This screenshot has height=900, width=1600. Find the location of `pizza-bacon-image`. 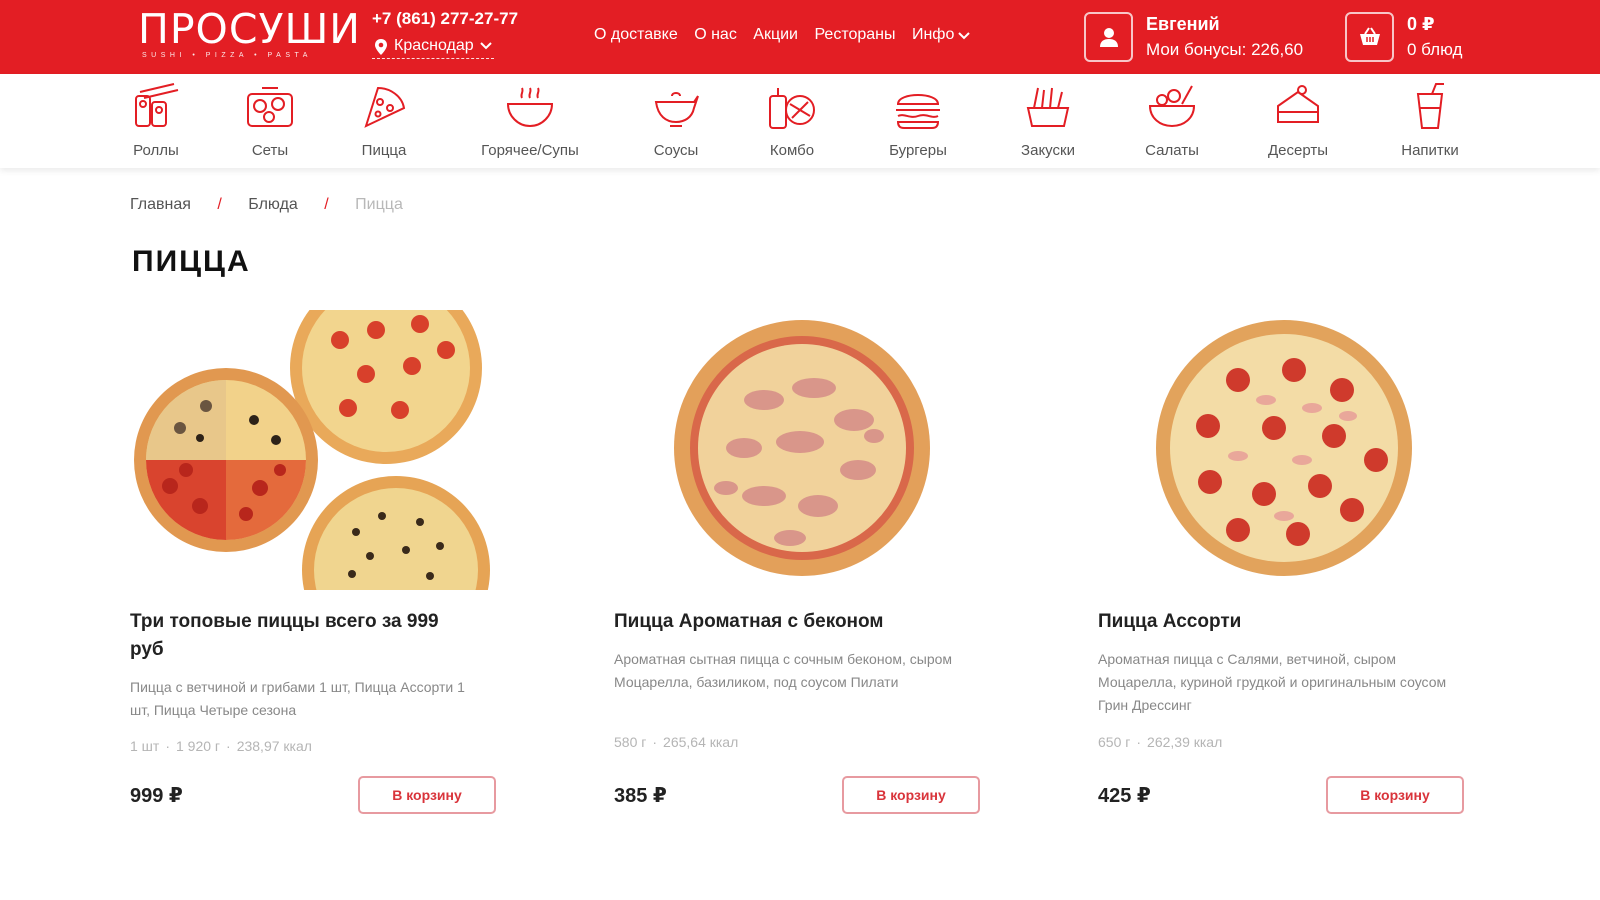

pizza-bacon-image is located at coordinates (802, 448).